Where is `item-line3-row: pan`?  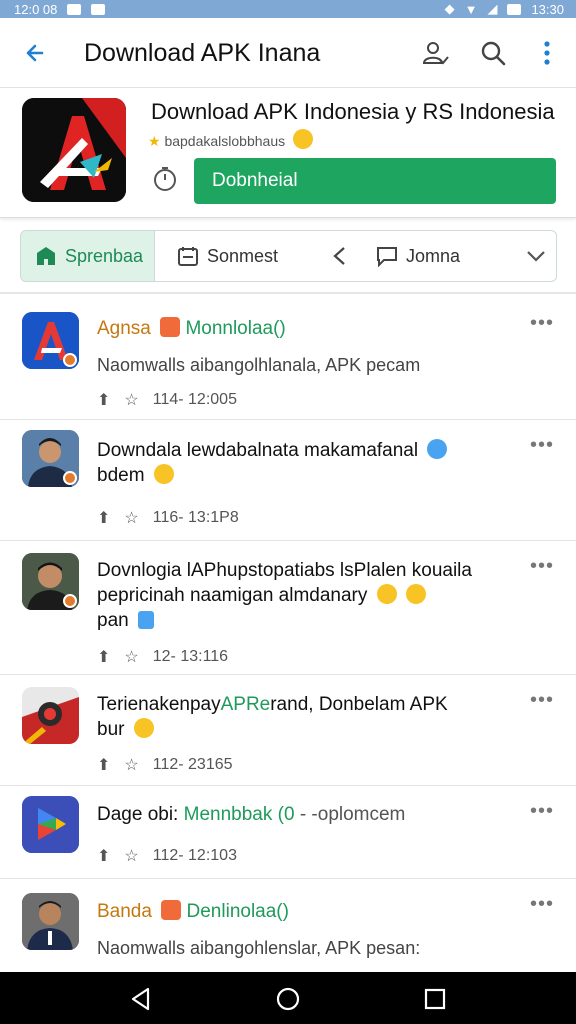 item-line3-row: pan is located at coordinates (125, 620).